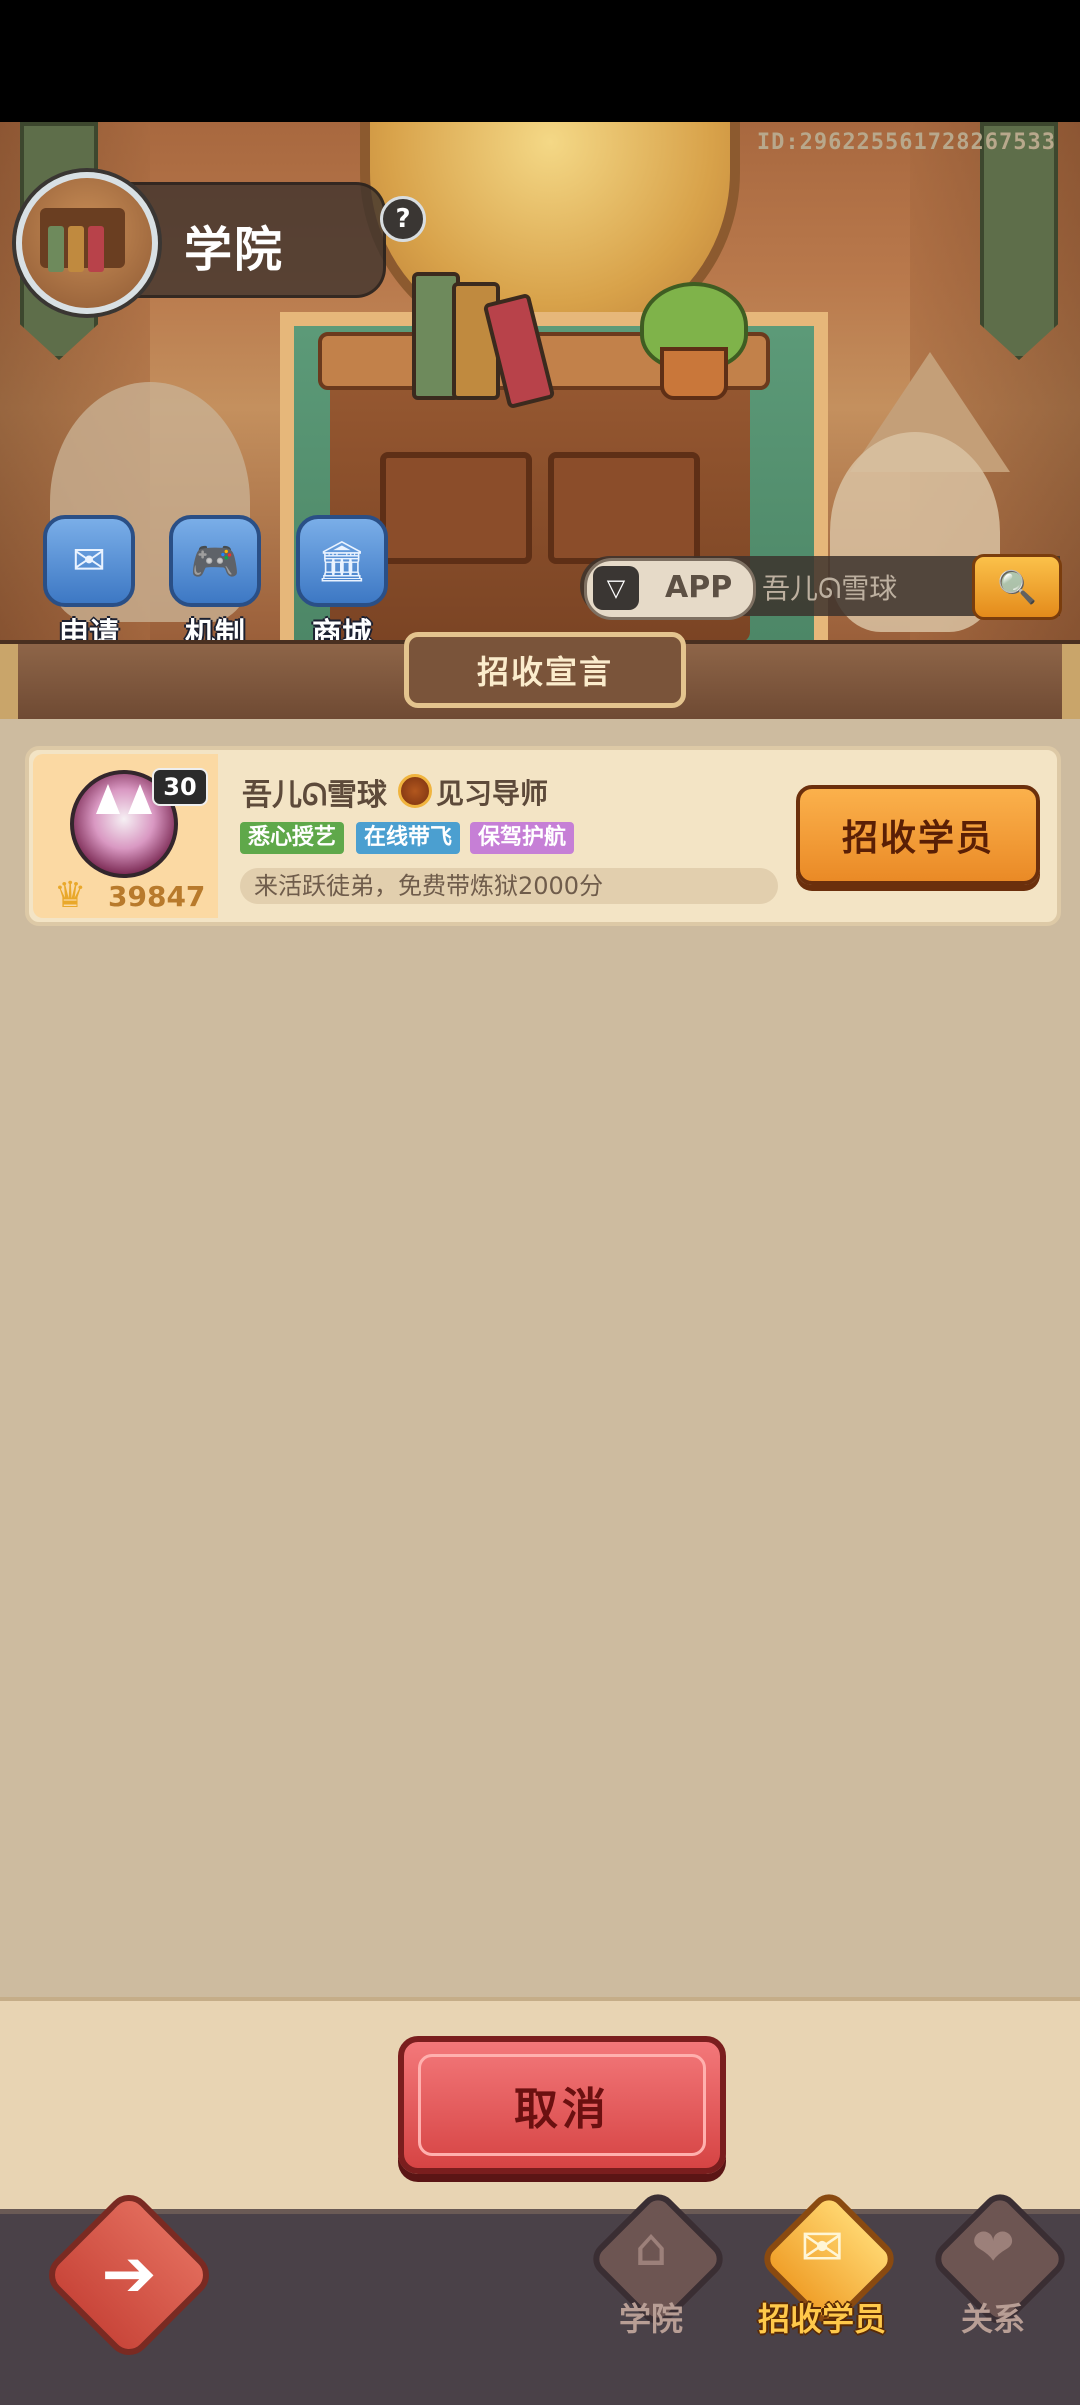  I want to click on level-badge: 30, so click(180, 787).